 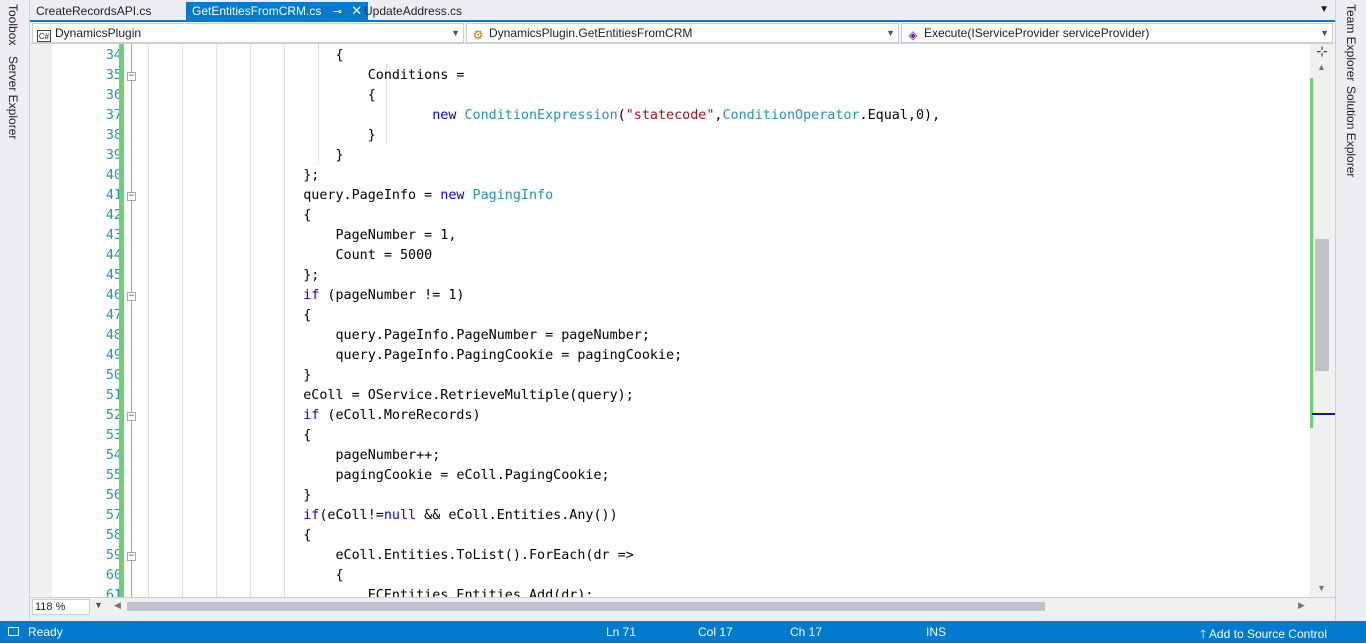 I want to click on line-number: 48, so click(x=113, y=335).